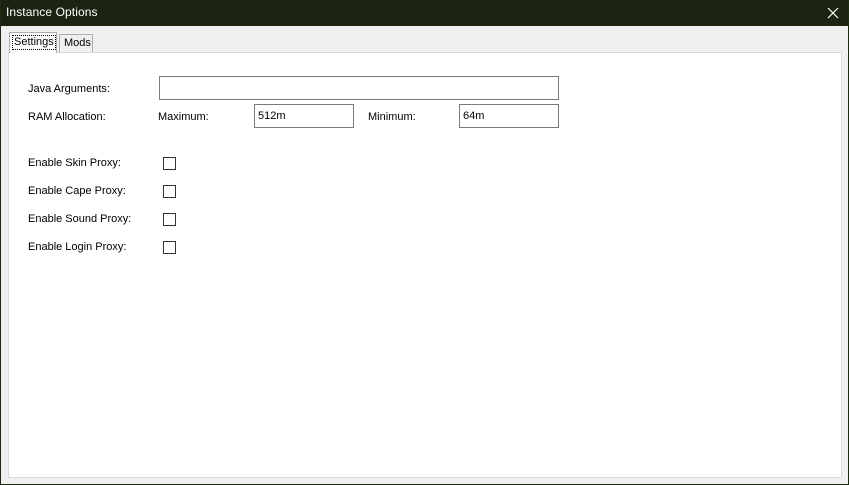 This screenshot has width=849, height=485. Describe the element at coordinates (52, 12) in the screenshot. I see `window-title: Instance Options` at that location.